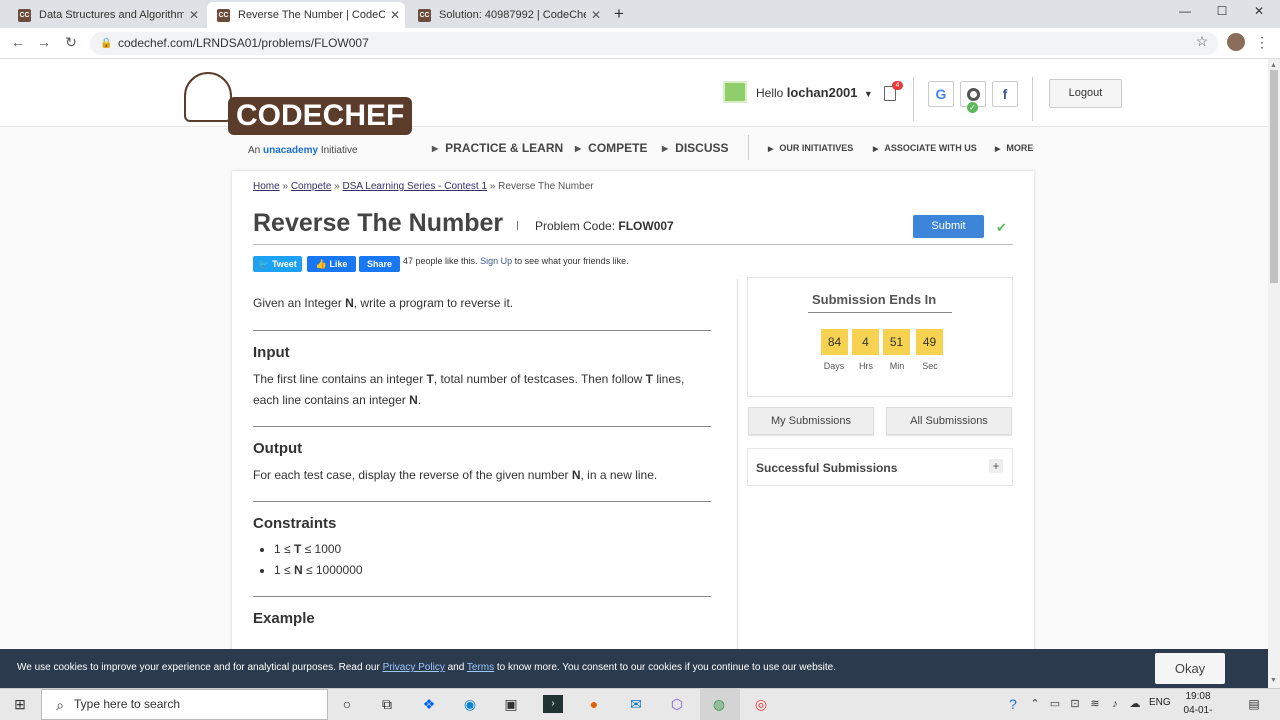 This screenshot has height=720, width=1280. I want to click on breadcrumb-home: Home, so click(266, 186).